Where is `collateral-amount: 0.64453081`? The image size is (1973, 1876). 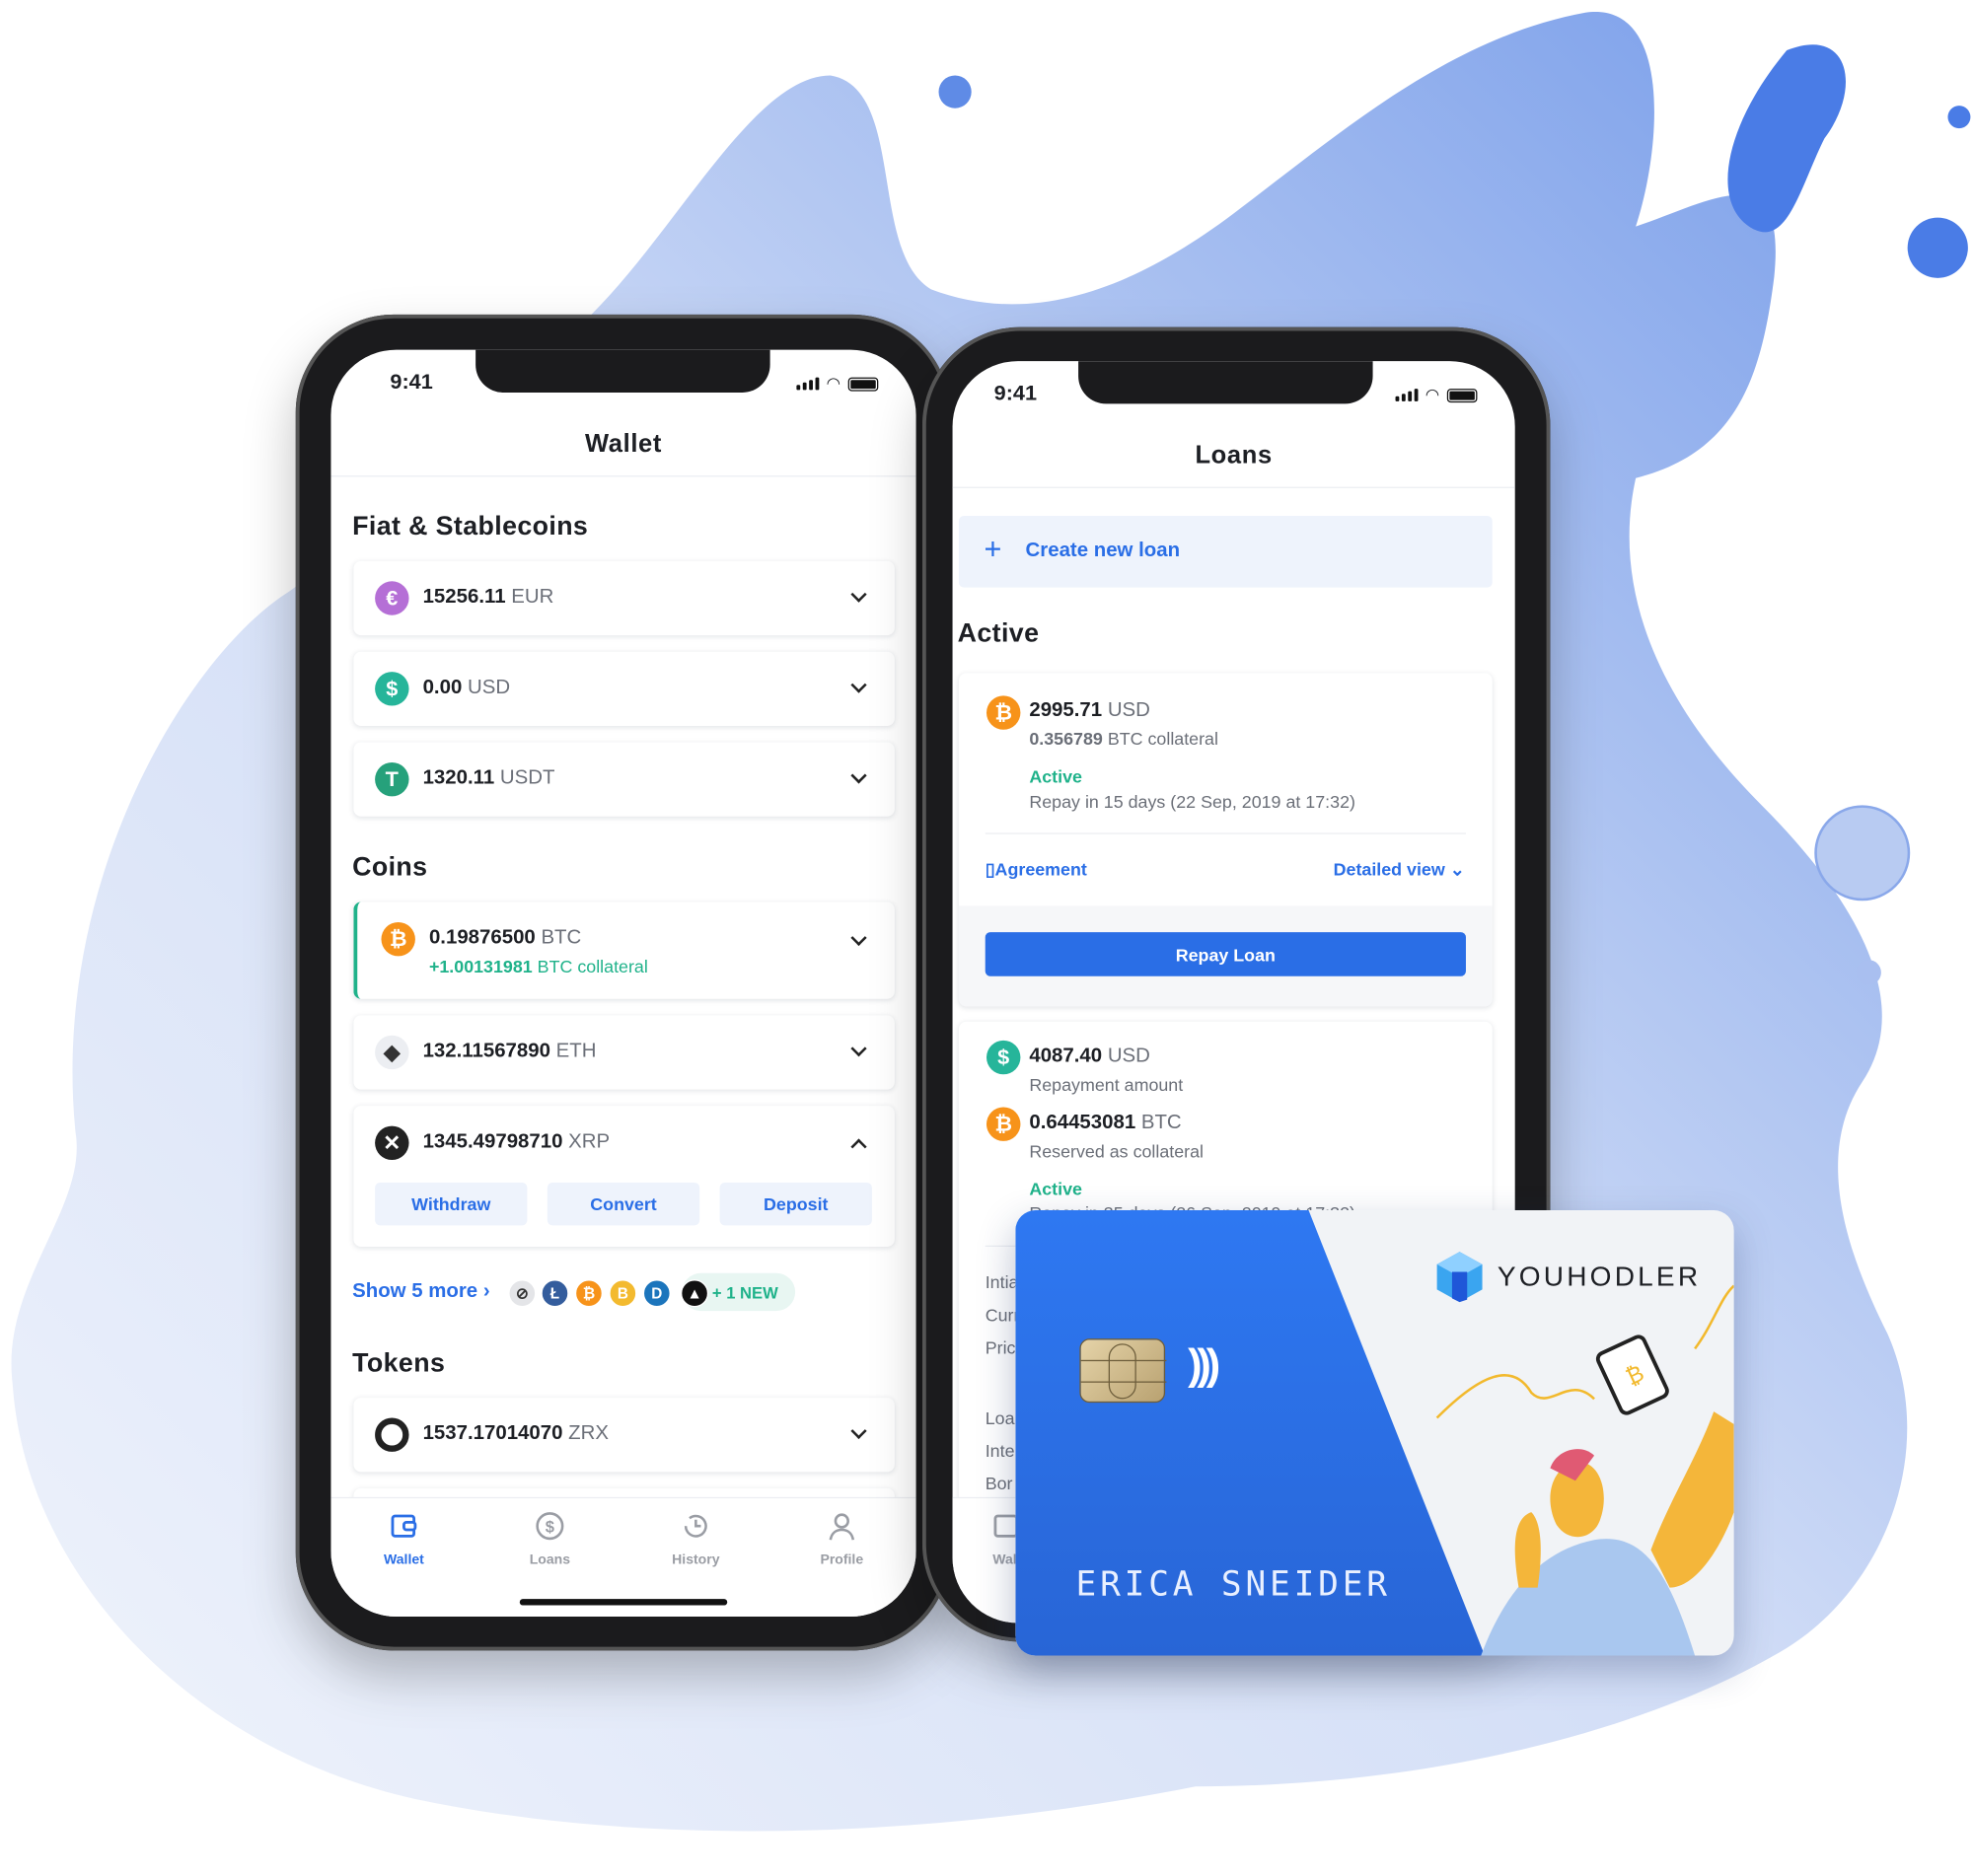 collateral-amount: 0.64453081 is located at coordinates (1083, 1123).